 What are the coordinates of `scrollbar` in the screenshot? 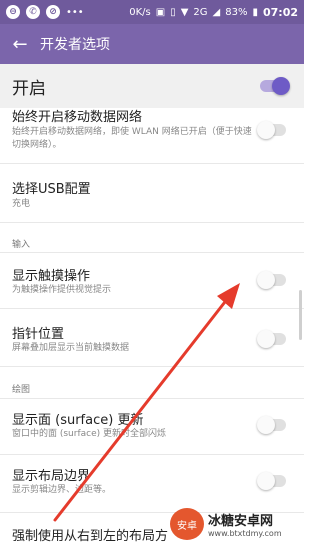 It's located at (300, 315).